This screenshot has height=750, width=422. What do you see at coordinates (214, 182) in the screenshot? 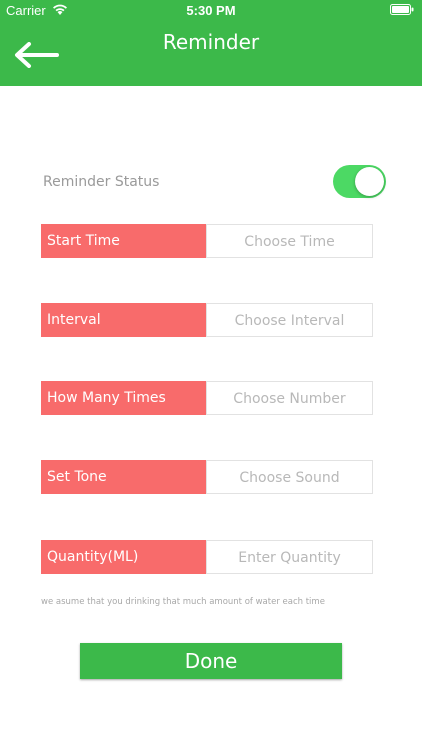
I see `reminder-status-row: Reminder Status` at bounding box center [214, 182].